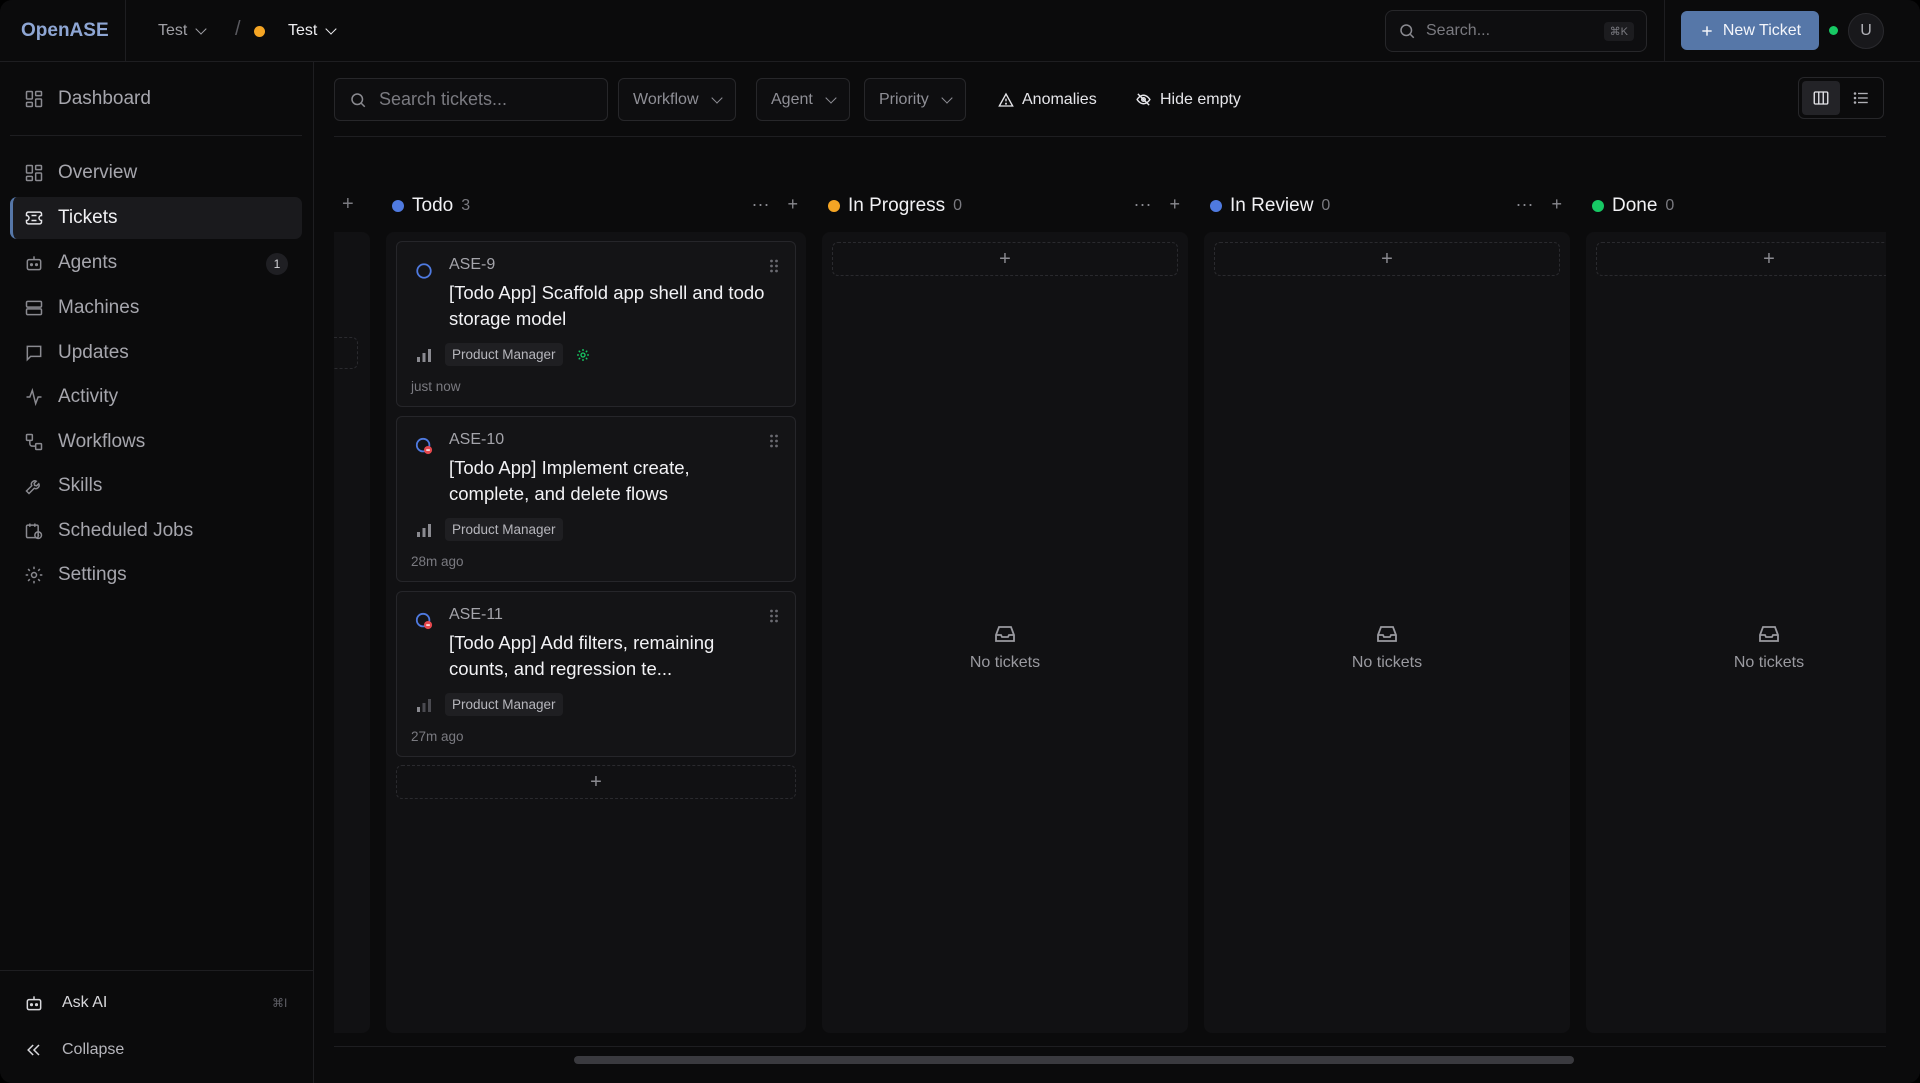  What do you see at coordinates (156, 99) in the screenshot?
I see `sidebar-item-dashboard: Dashboard` at bounding box center [156, 99].